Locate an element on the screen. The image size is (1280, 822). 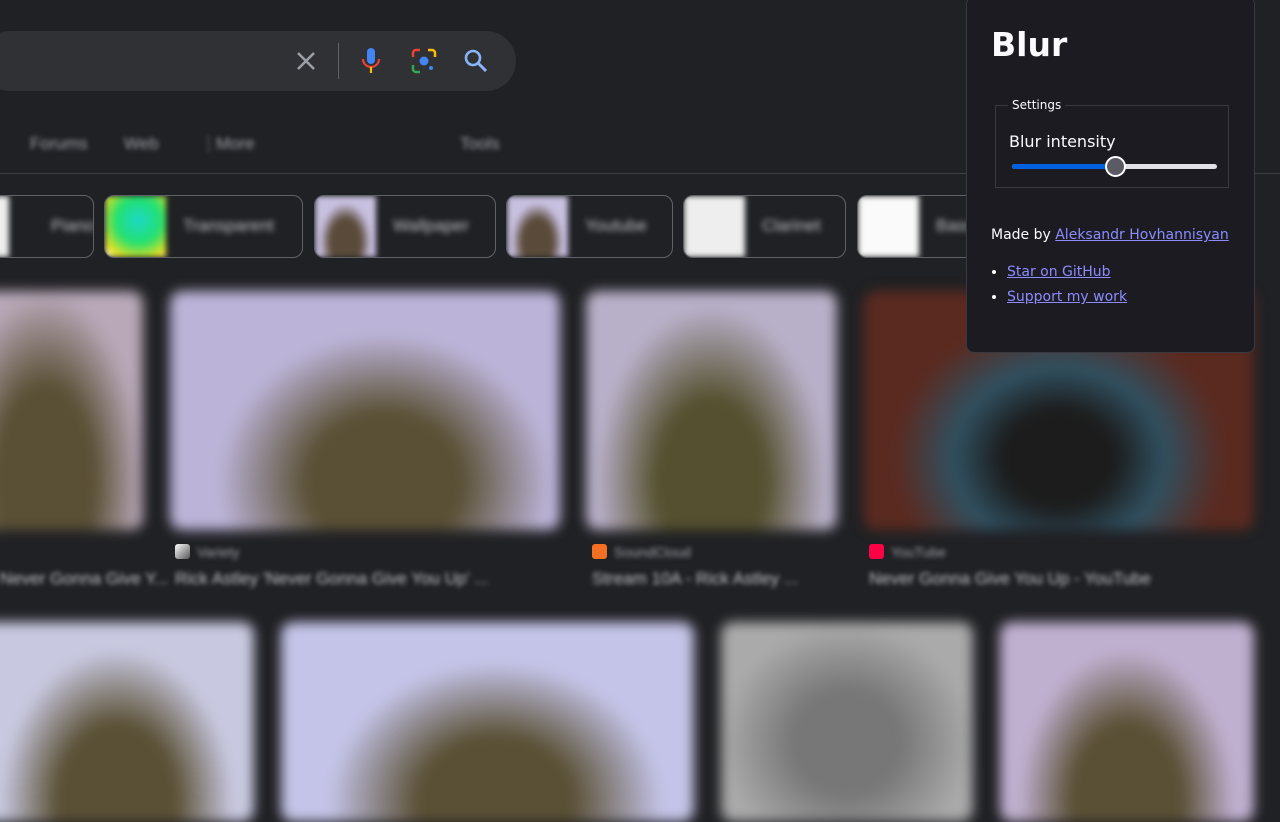
soundcloud-favicon-icon is located at coordinates (599, 551).